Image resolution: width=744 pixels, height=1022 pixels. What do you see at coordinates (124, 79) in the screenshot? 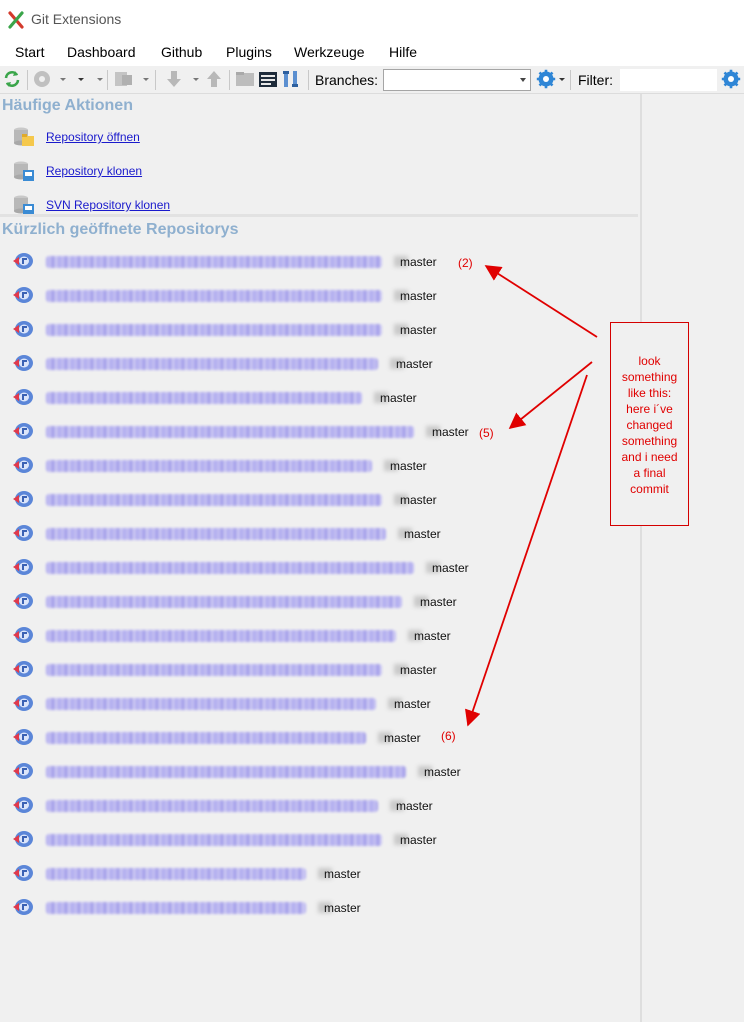
I see `commit-icon` at bounding box center [124, 79].